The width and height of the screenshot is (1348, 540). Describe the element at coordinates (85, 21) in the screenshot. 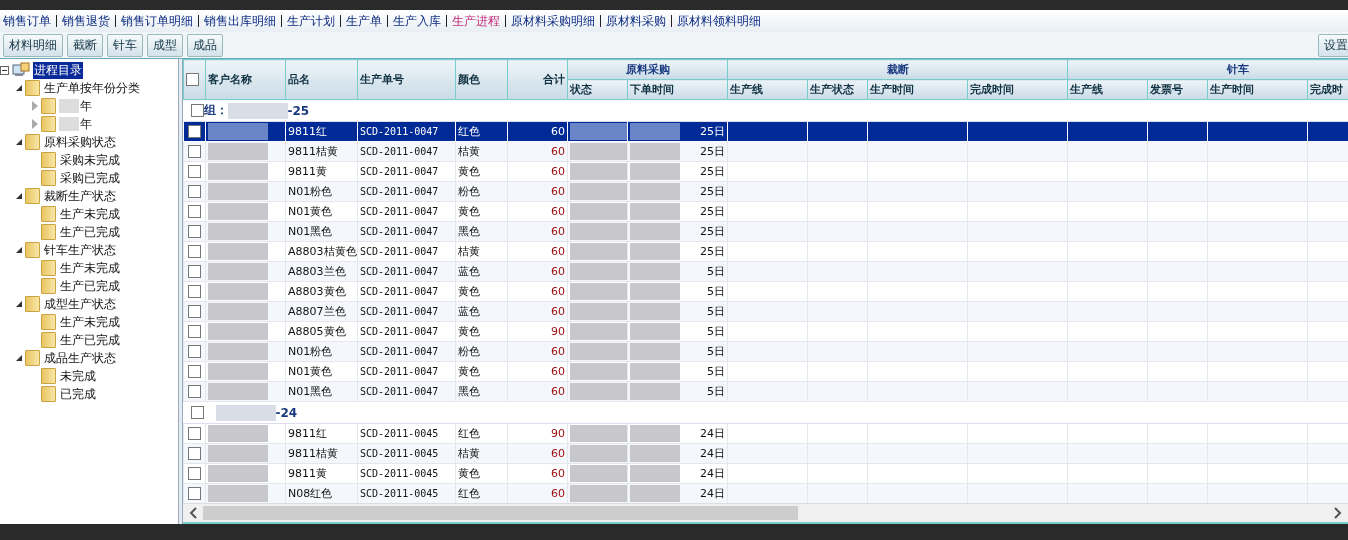

I see `menu-link: 销售退货` at that location.